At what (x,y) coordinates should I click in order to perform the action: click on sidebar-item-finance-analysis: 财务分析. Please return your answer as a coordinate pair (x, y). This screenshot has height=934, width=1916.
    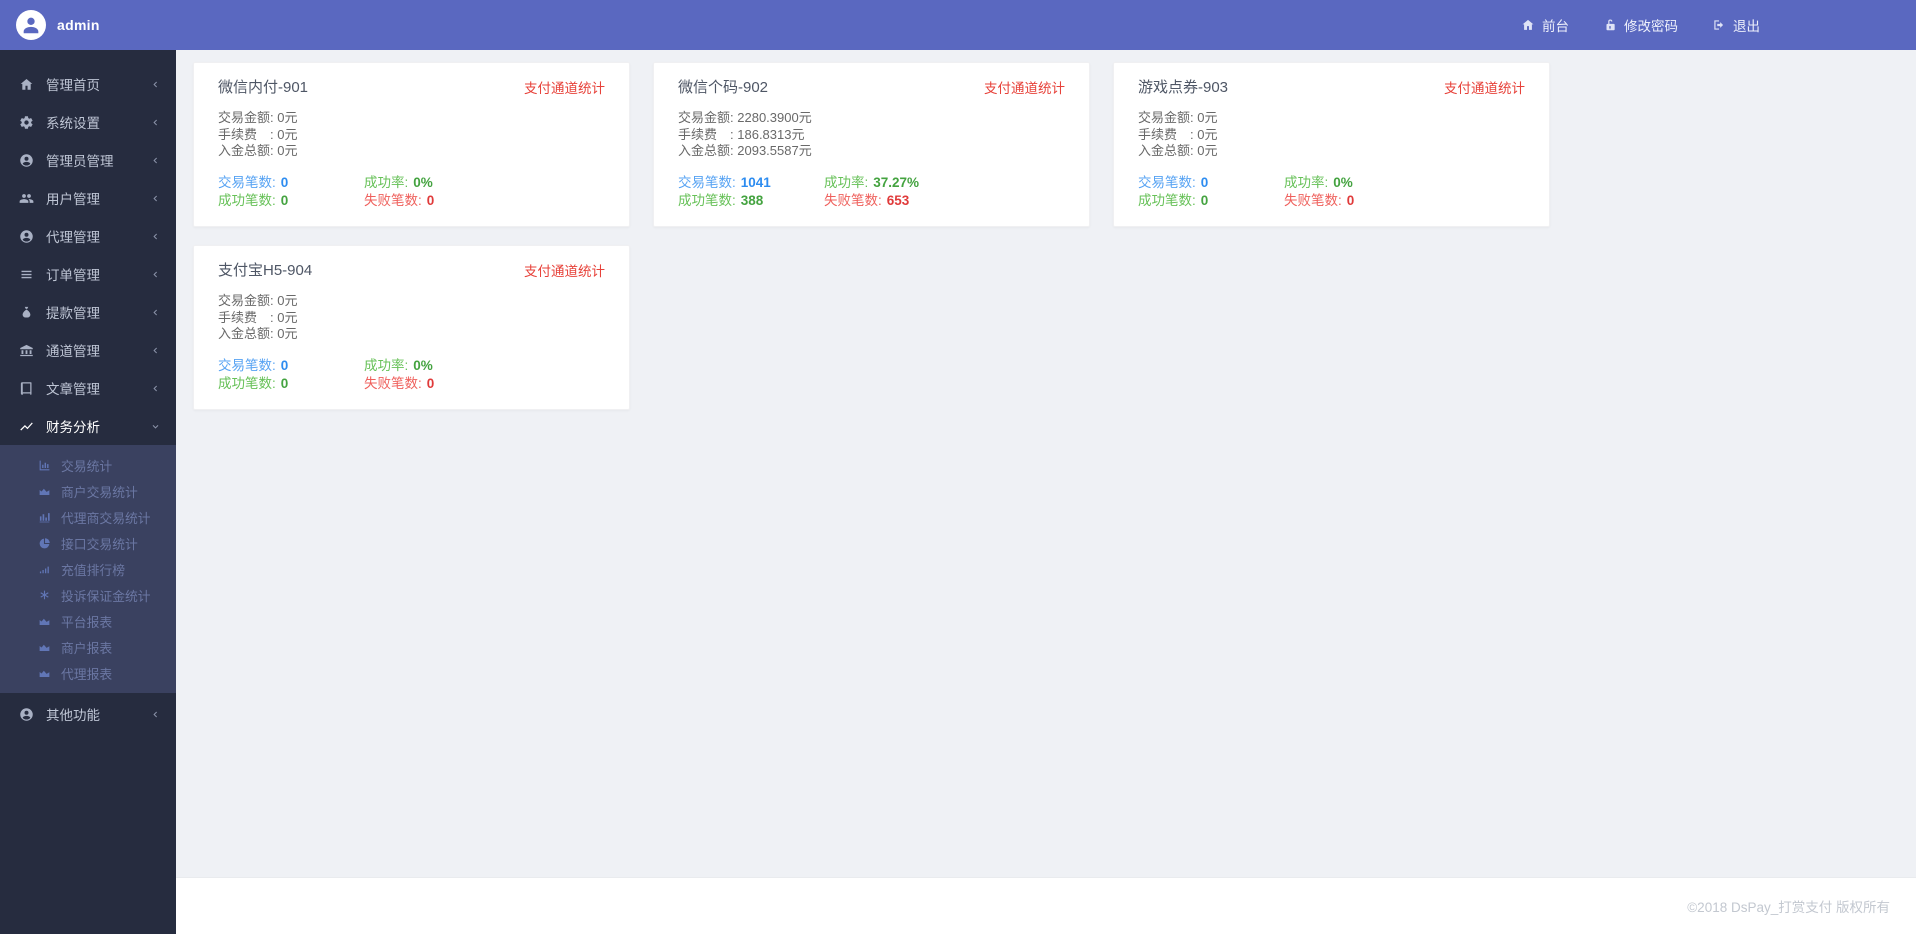
    Looking at the image, I should click on (88, 426).